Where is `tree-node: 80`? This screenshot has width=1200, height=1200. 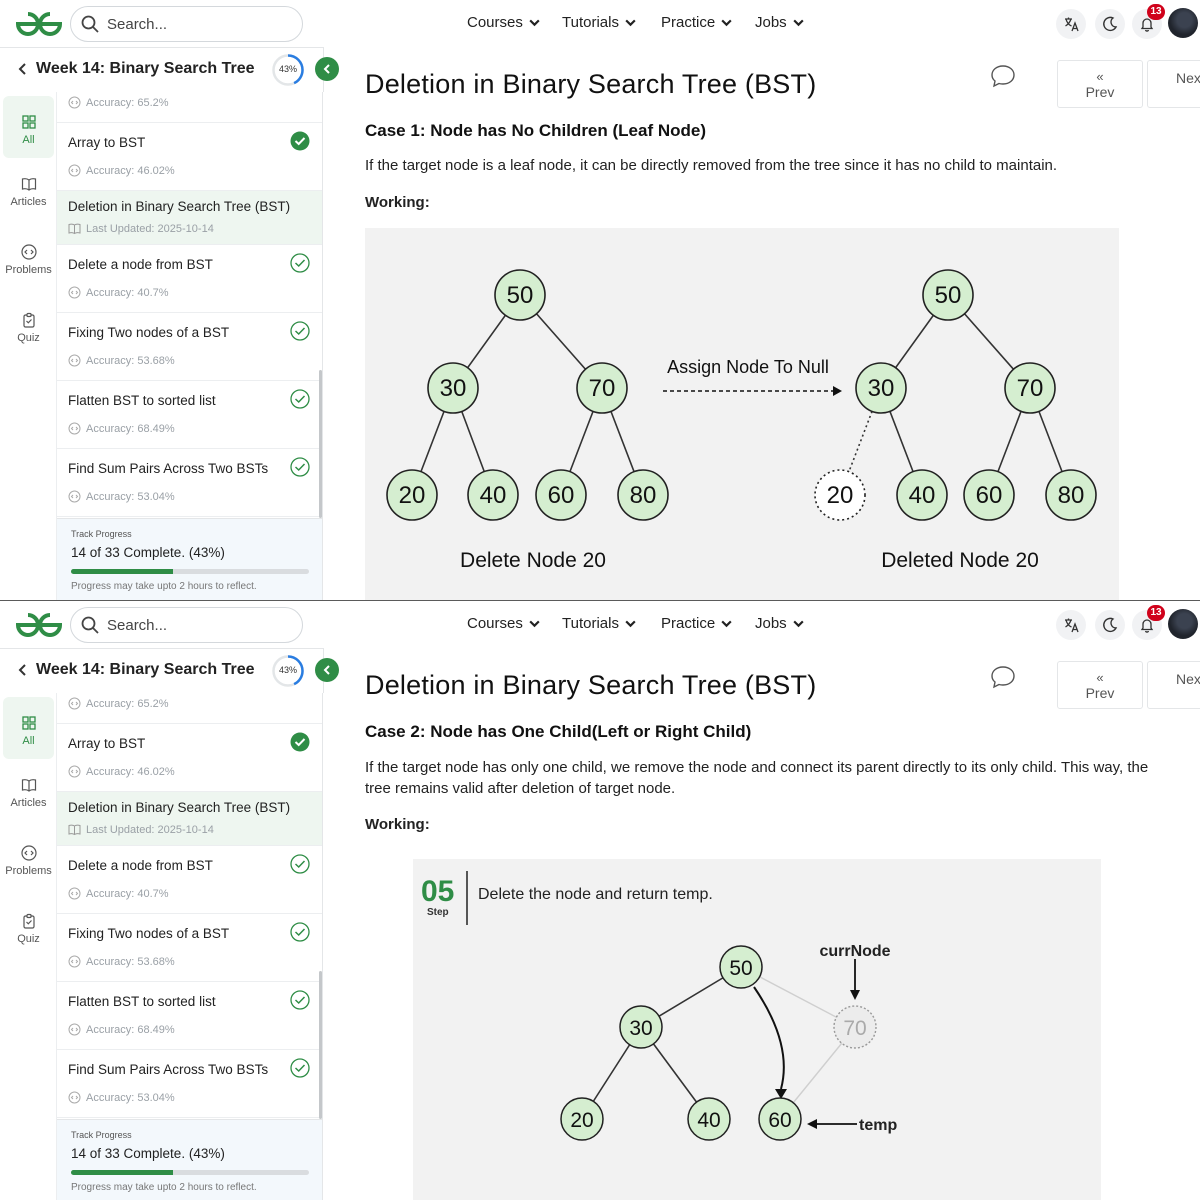
tree-node: 80 is located at coordinates (1071, 495).